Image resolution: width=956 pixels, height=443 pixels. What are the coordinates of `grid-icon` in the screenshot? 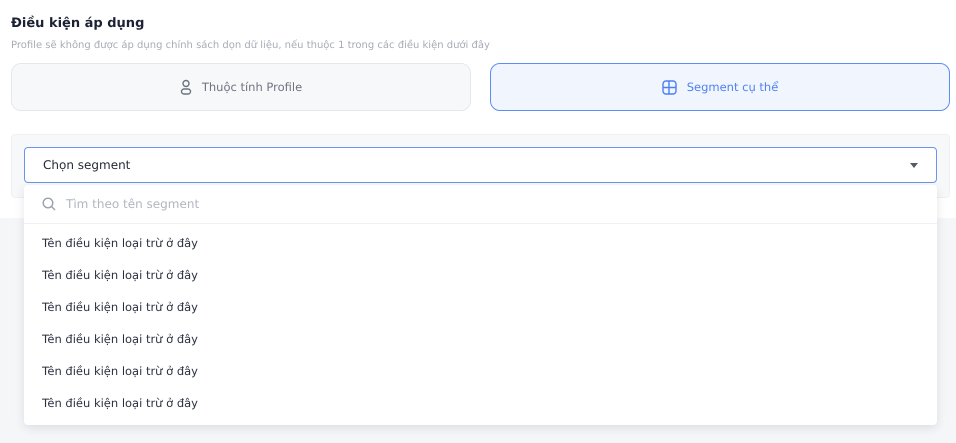 It's located at (669, 87).